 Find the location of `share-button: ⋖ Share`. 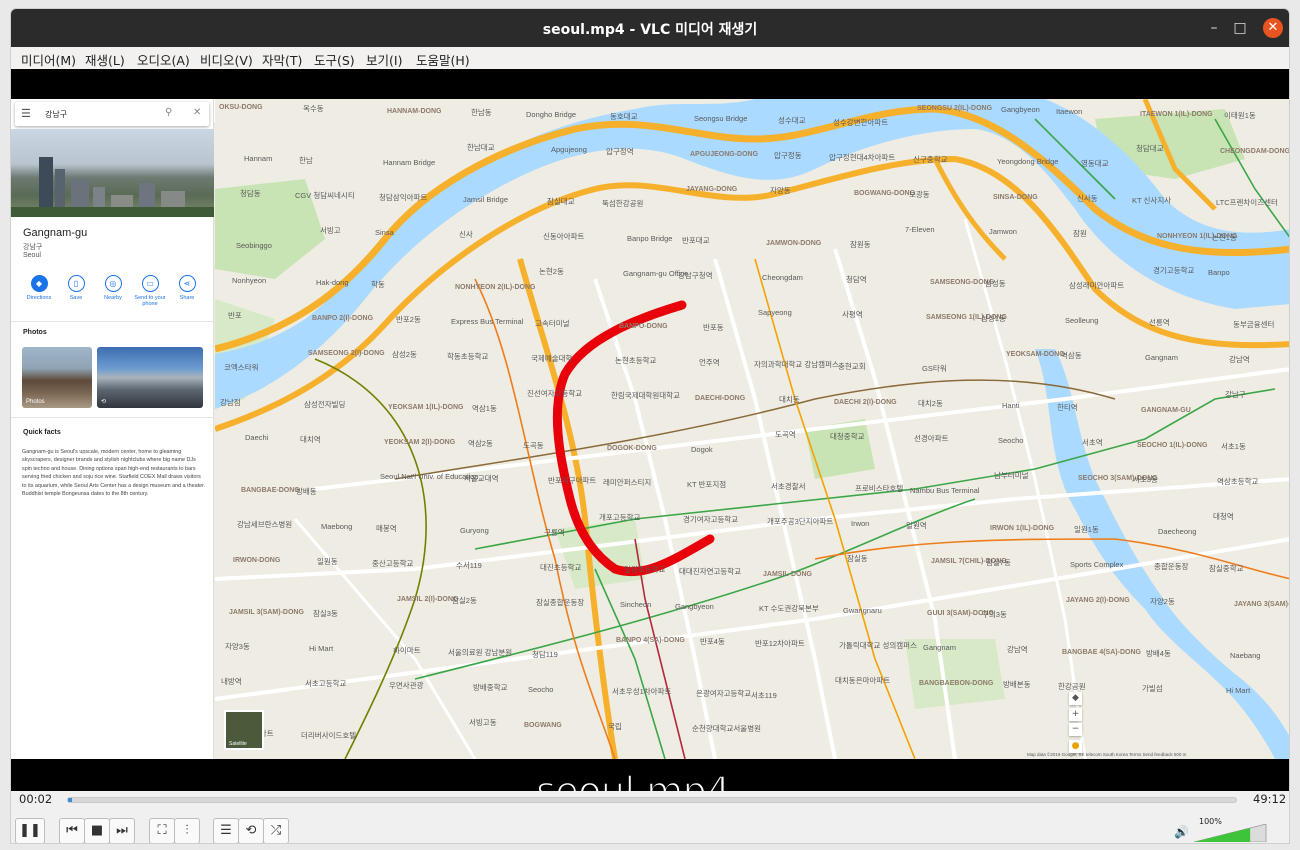

share-button: ⋖ Share is located at coordinates (187, 288).